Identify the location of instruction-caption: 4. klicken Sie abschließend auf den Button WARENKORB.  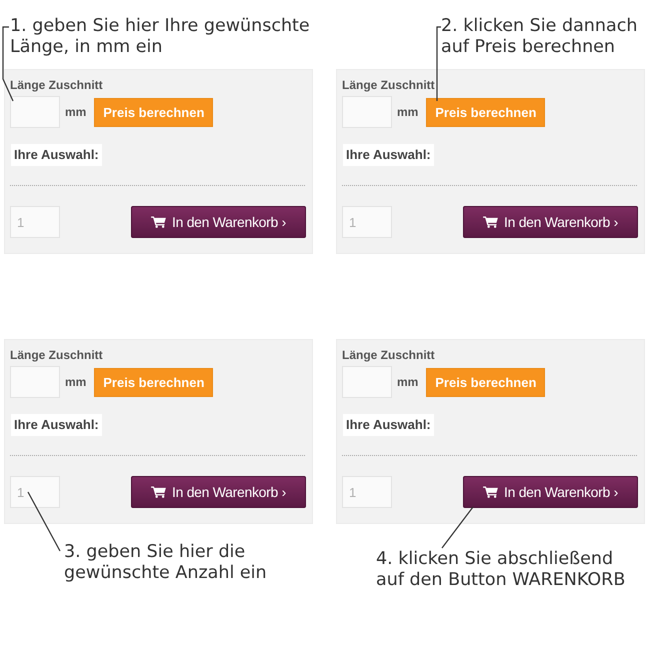
(501, 570).